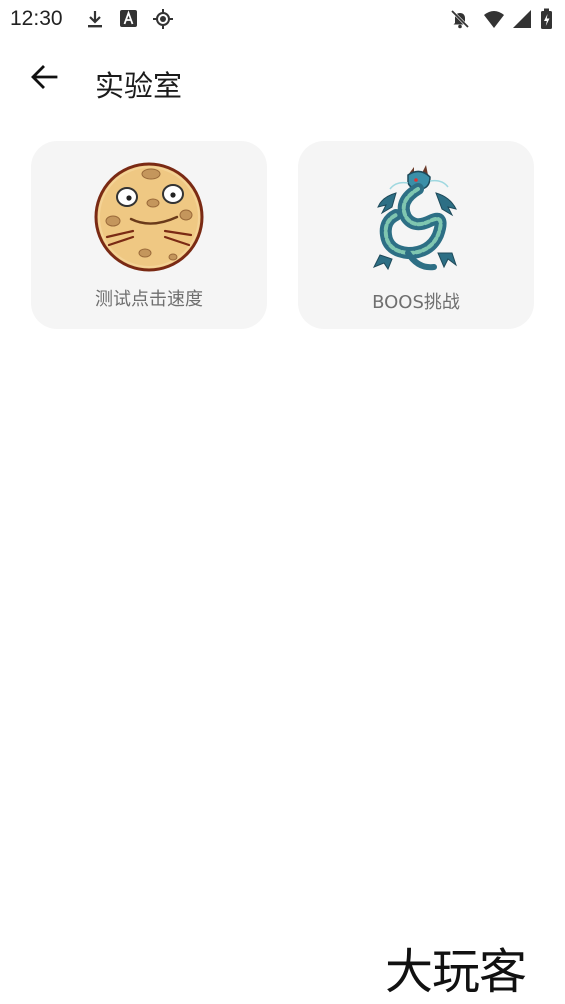 Image resolution: width=565 pixels, height=1004 pixels. Describe the element at coordinates (139, 86) in the screenshot. I see `page-title: 实验室` at that location.